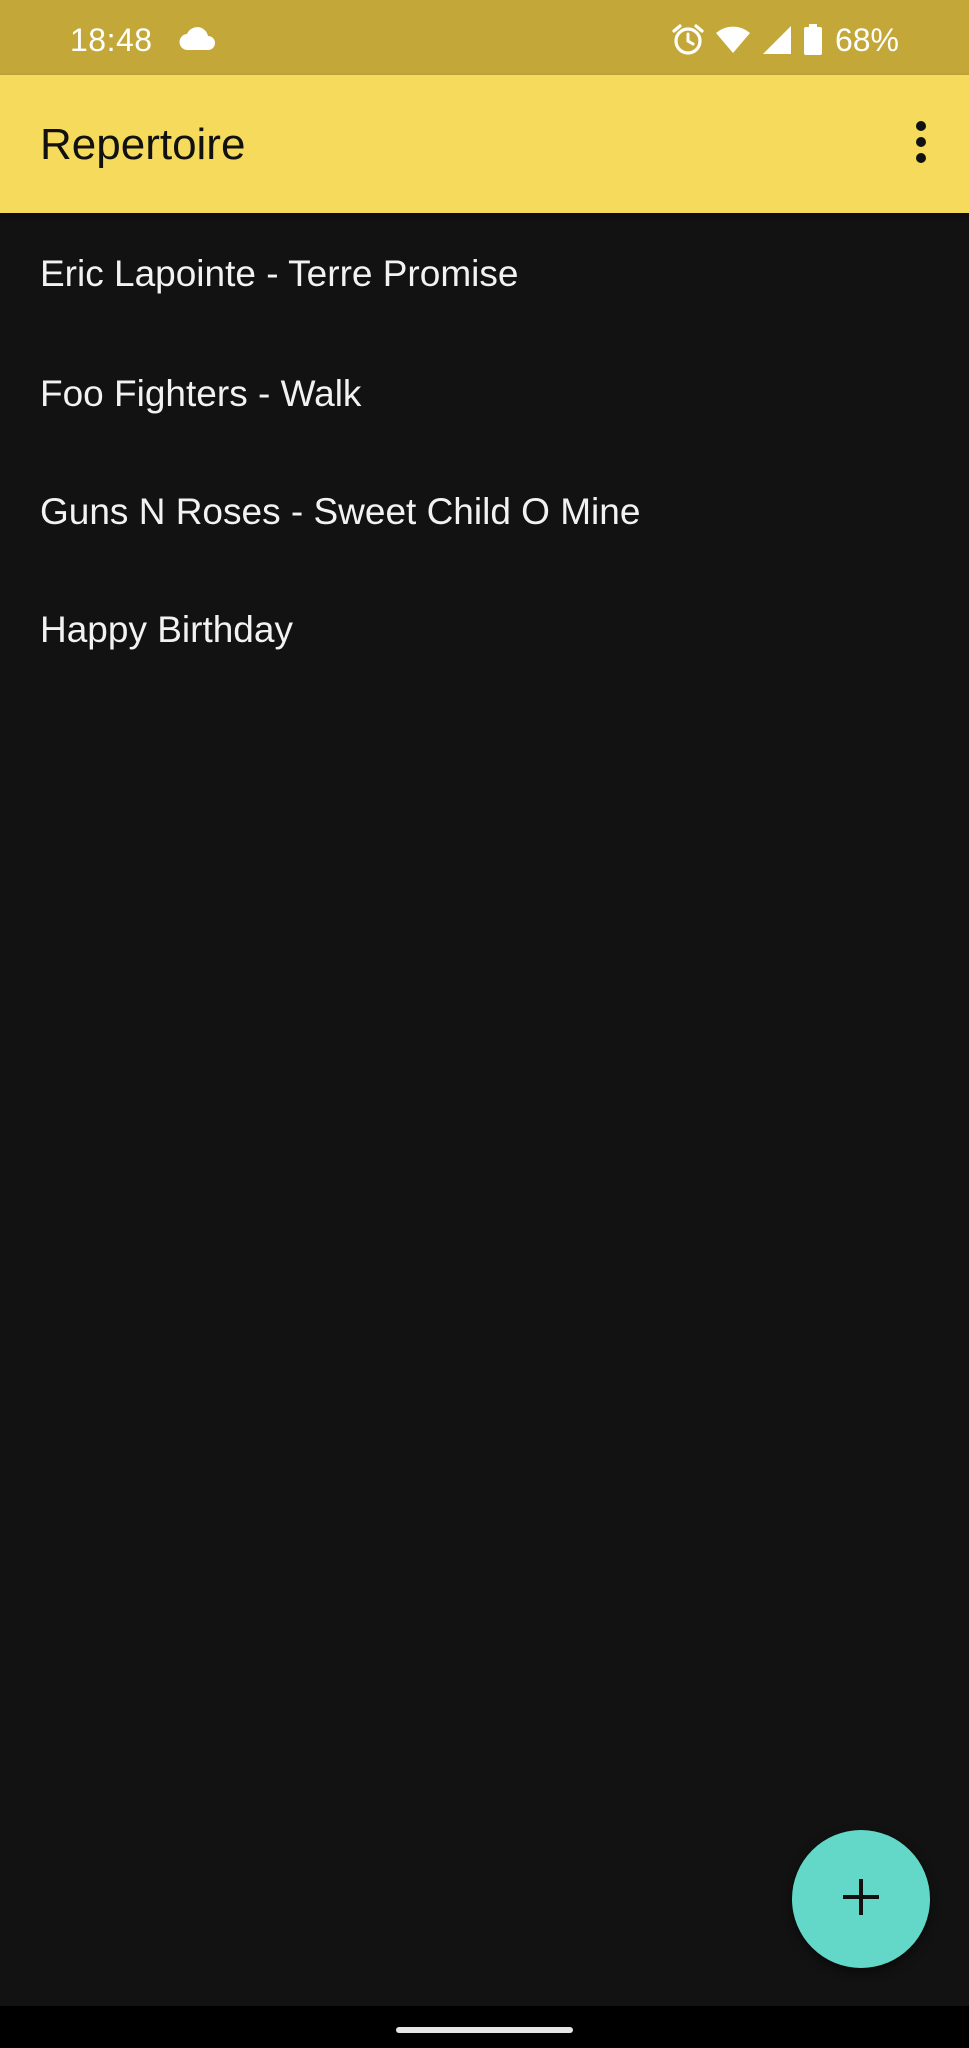  Describe the element at coordinates (813, 40) in the screenshot. I see `battery-icon` at that location.